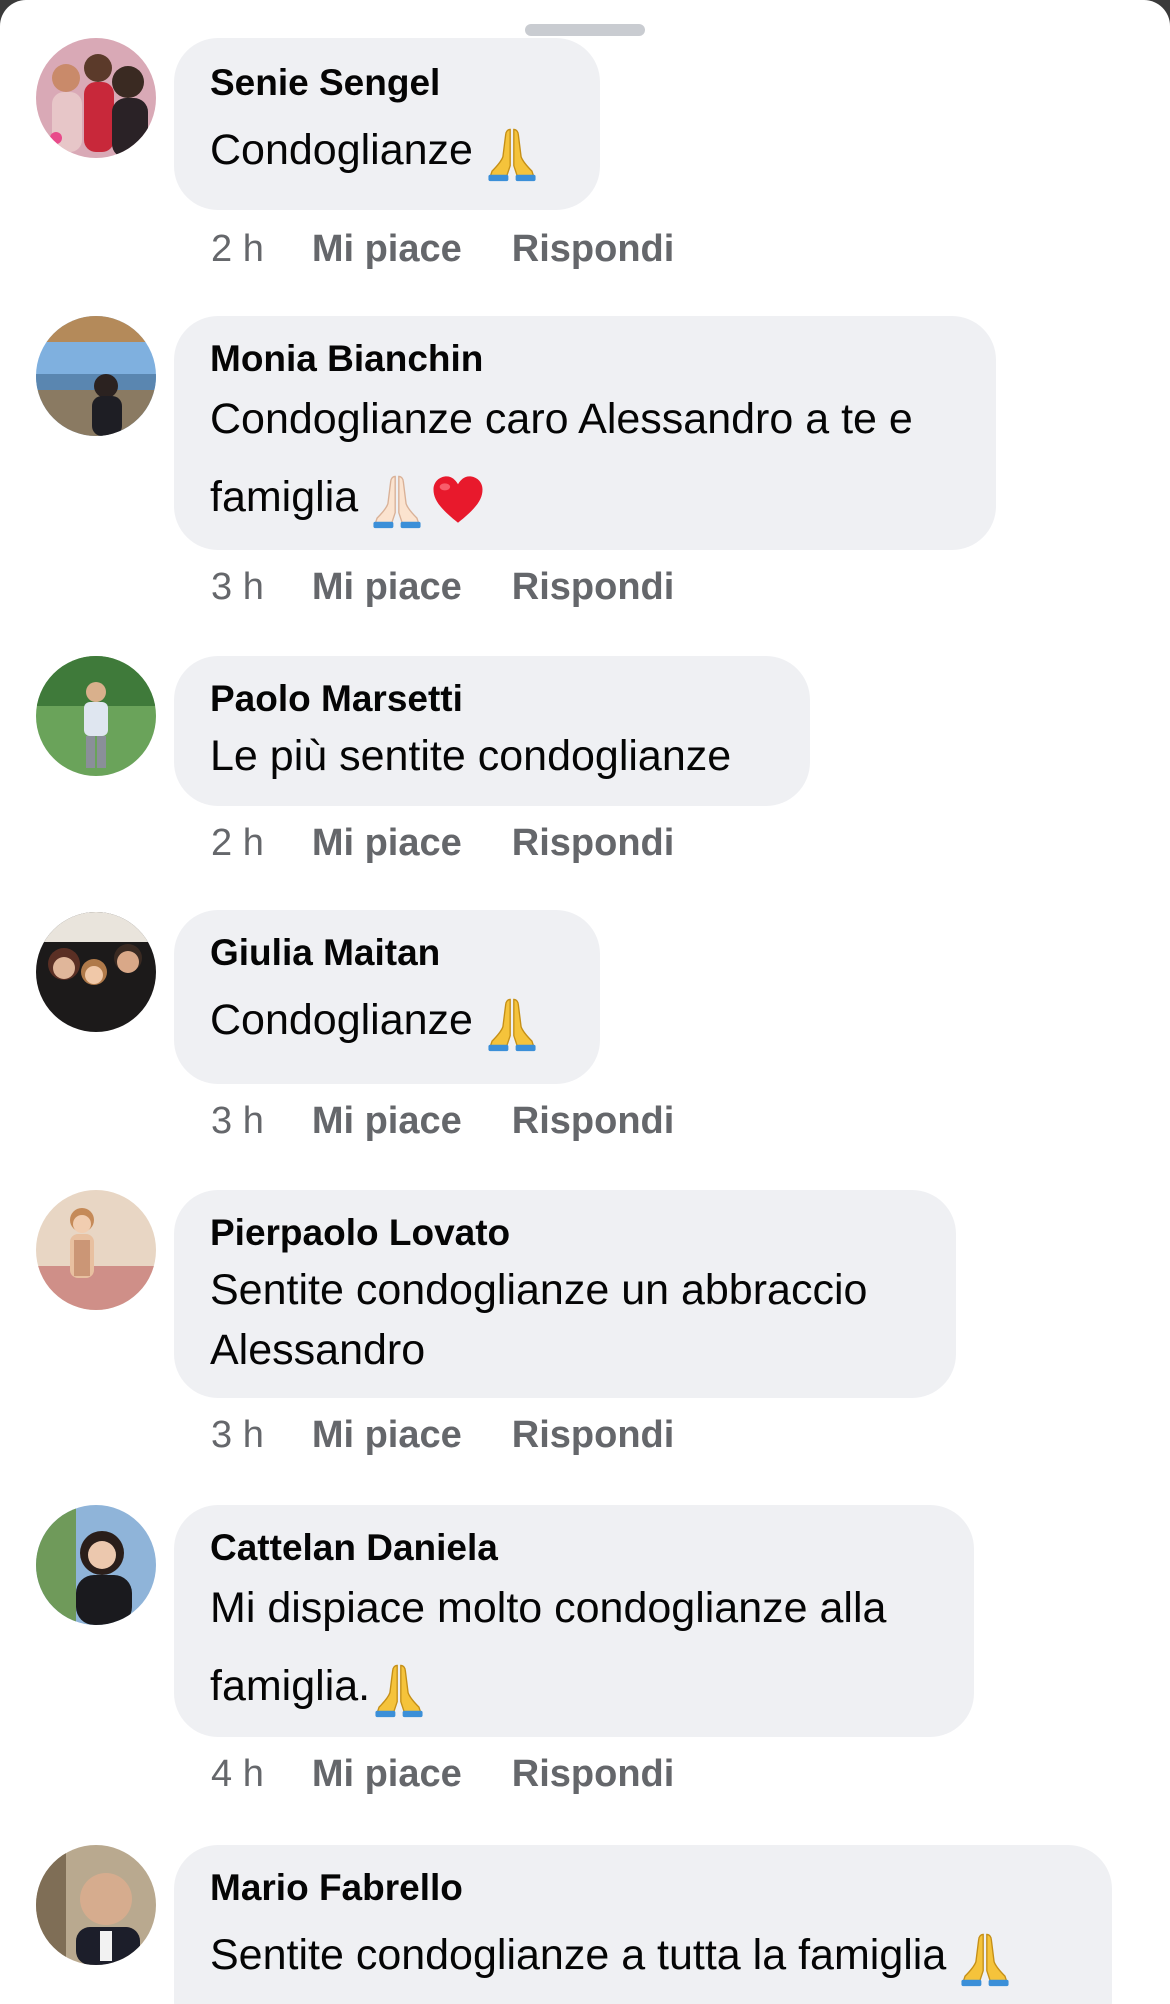 Image resolution: width=1170 pixels, height=2004 pixels. What do you see at coordinates (574, 1548) in the screenshot?
I see `comment-author: Cattelan Daniela` at bounding box center [574, 1548].